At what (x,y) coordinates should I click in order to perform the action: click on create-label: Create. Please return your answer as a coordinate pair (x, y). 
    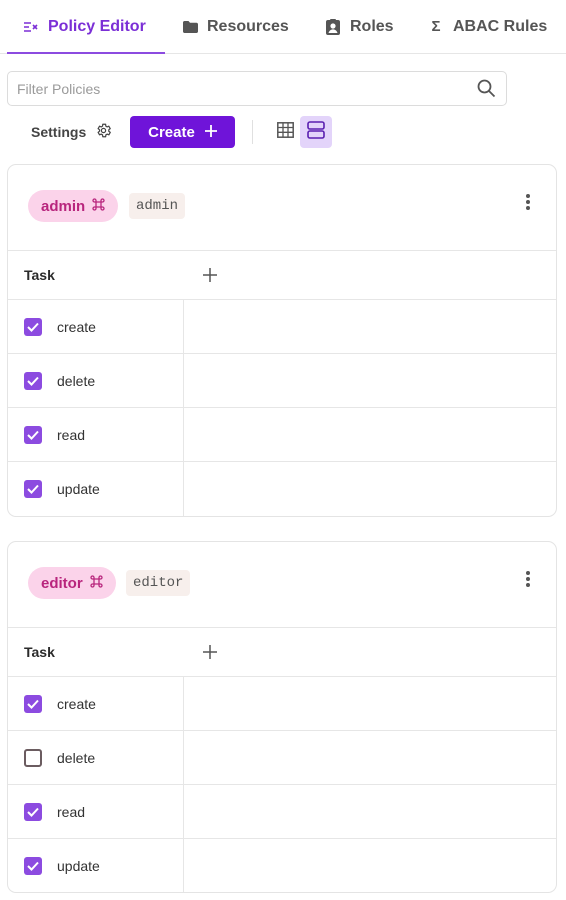
    Looking at the image, I should click on (171, 132).